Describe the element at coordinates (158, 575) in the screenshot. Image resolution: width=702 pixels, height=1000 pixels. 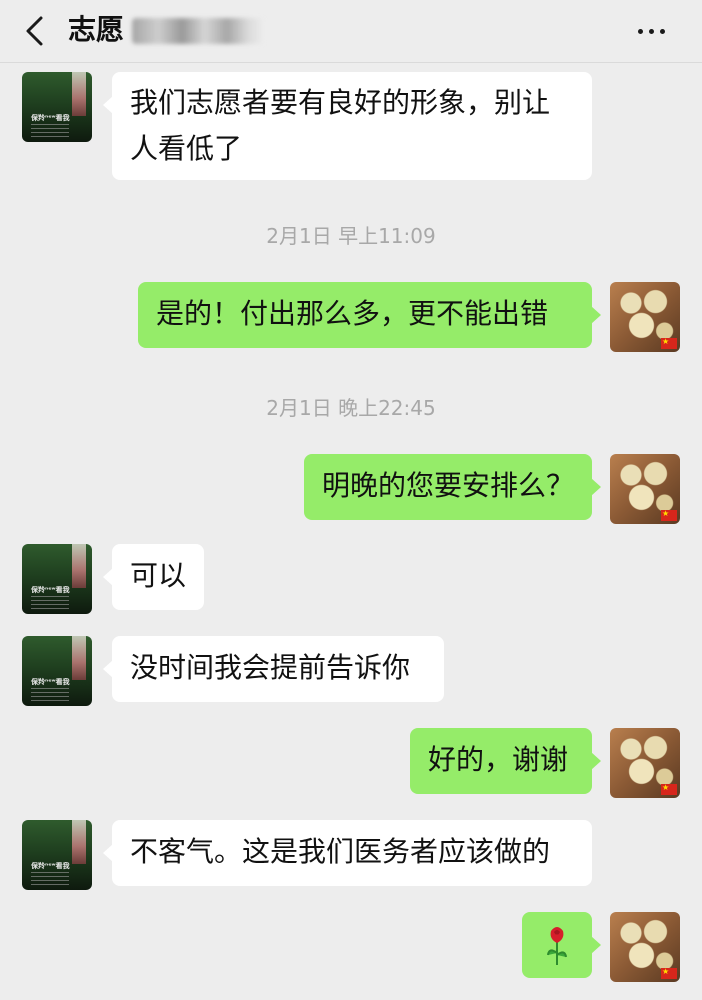
I see `message-text: 可以` at that location.